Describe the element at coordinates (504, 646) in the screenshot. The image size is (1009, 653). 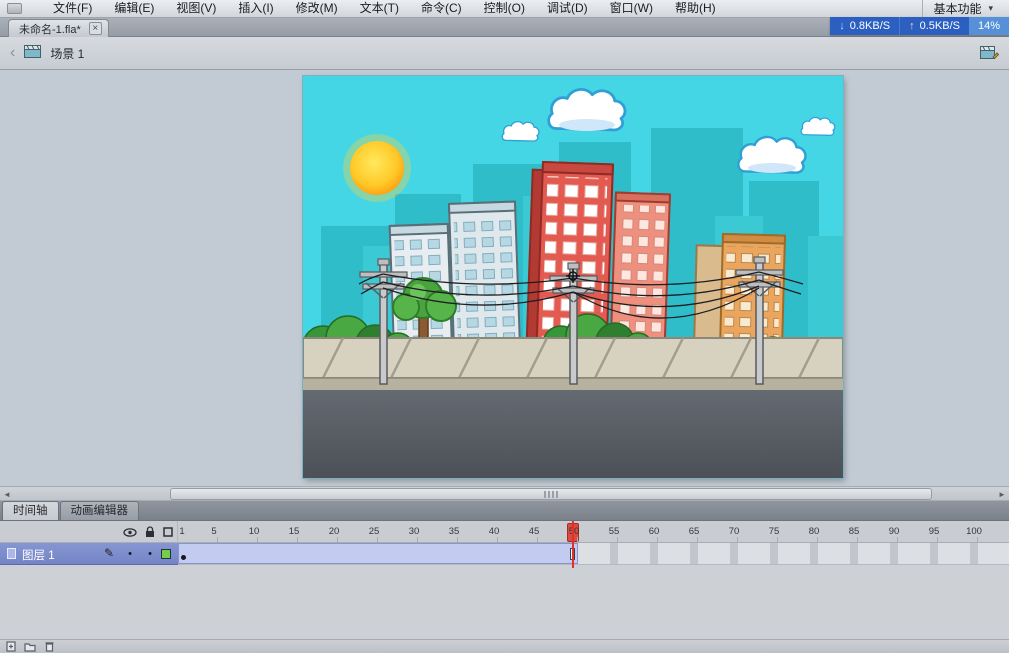
I see `timeline-status-bar` at that location.